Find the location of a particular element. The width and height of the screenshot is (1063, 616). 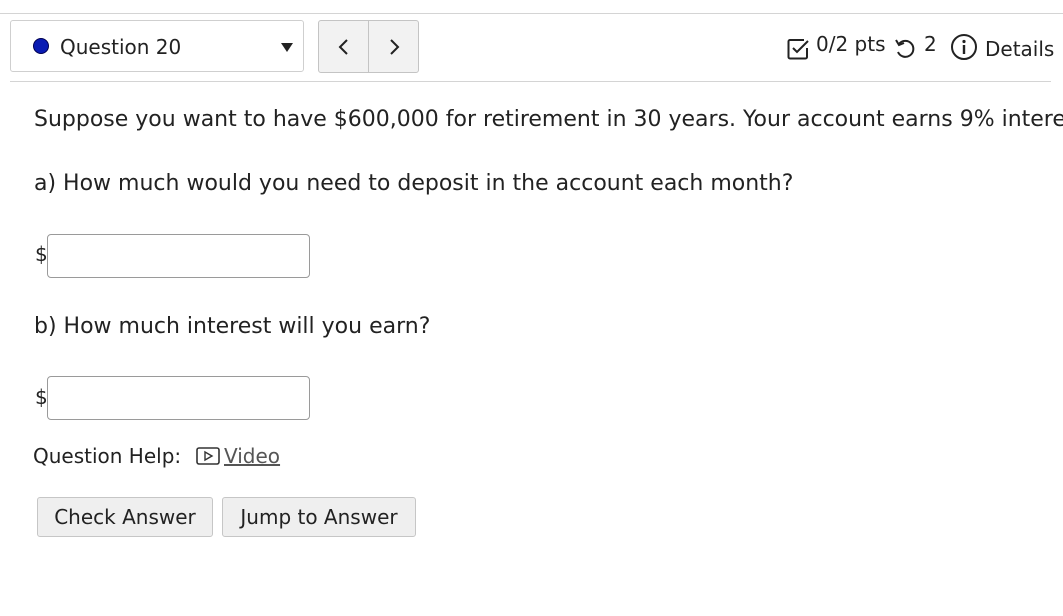

header-divider is located at coordinates (530, 81).